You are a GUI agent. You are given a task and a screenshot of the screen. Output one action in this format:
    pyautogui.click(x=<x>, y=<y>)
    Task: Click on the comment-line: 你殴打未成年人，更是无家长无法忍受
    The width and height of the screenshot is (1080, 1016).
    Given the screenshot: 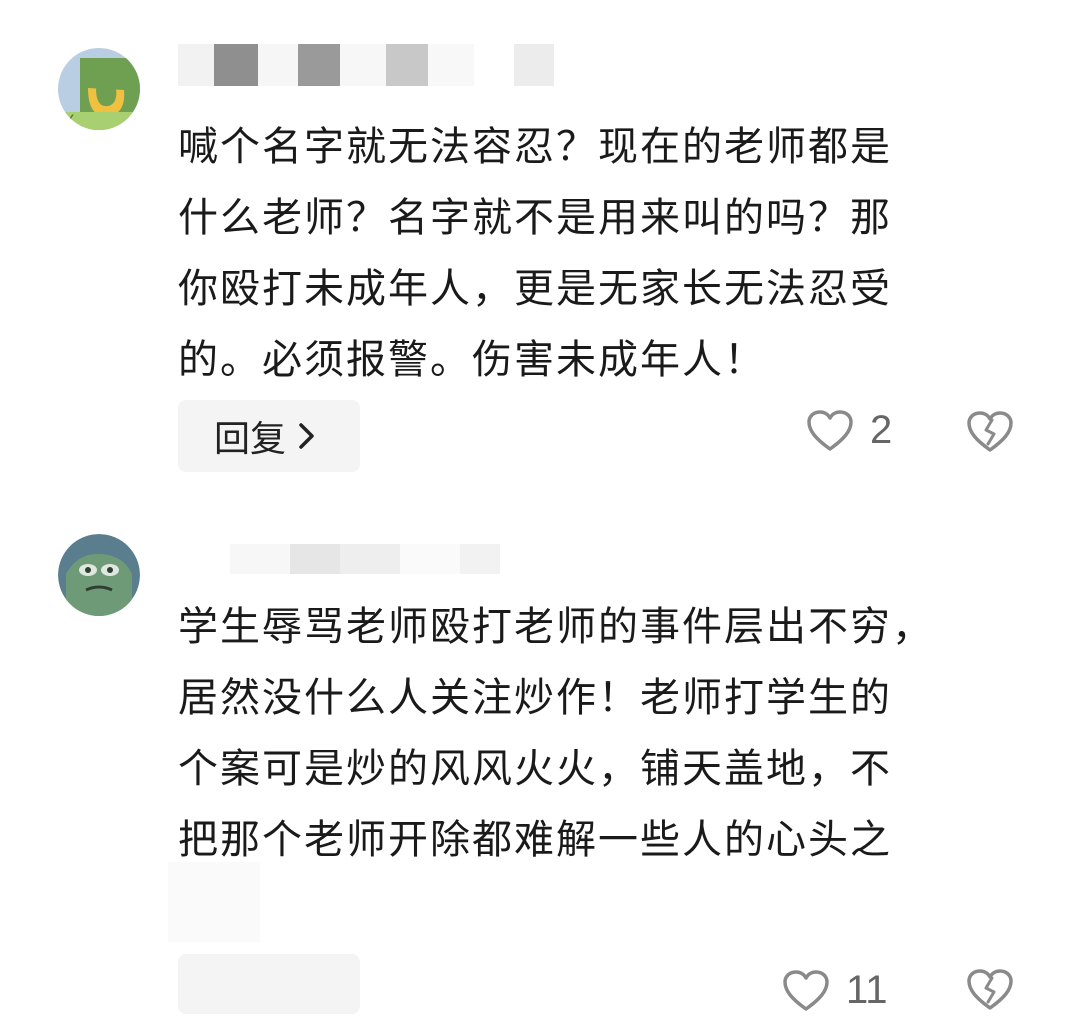 What is the action you would take?
    pyautogui.click(x=535, y=289)
    